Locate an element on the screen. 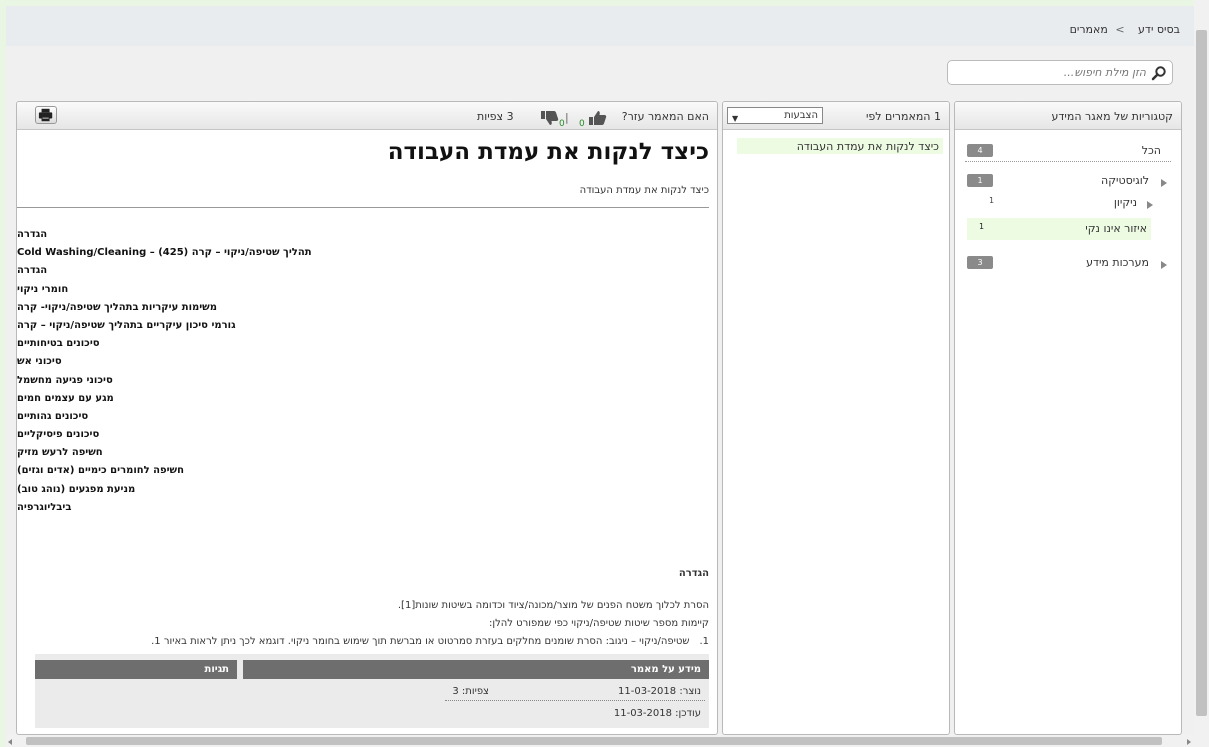 This screenshot has height=747, width=1209. article-list-header: 1 המאמרים לפי הצבעות ▼ is located at coordinates (836, 116).